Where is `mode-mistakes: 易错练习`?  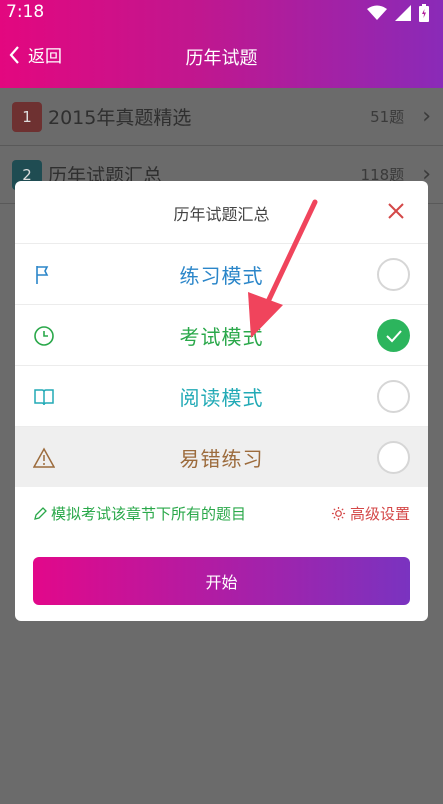 mode-mistakes: 易错练习 is located at coordinates (221, 456).